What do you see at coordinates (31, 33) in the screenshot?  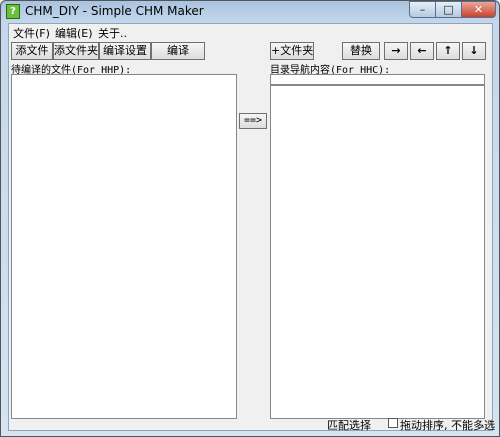 I see `menu-file: 文件(F)` at bounding box center [31, 33].